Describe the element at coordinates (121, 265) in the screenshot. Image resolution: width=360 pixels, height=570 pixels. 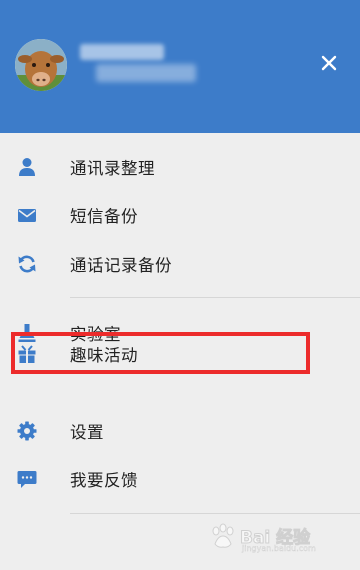
I see `menu-label: 通话记录备份` at that location.